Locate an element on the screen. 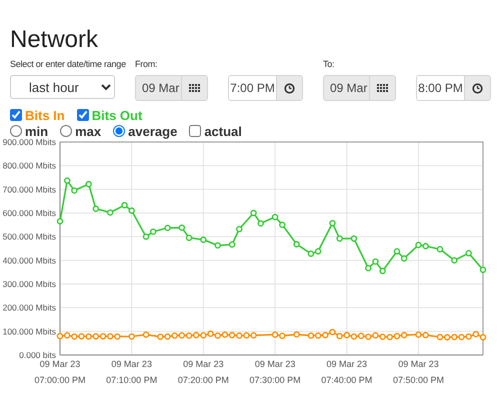 The height and width of the screenshot is (403, 500). range-dropdown: last hour is located at coordinates (62, 87).